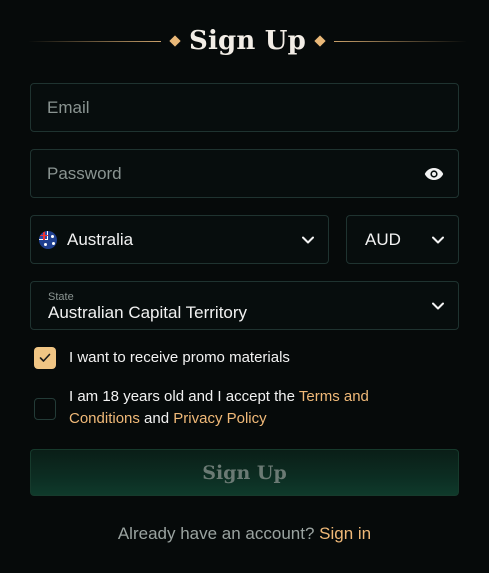 The height and width of the screenshot is (573, 489). I want to click on title-divider-right, so click(401, 41).